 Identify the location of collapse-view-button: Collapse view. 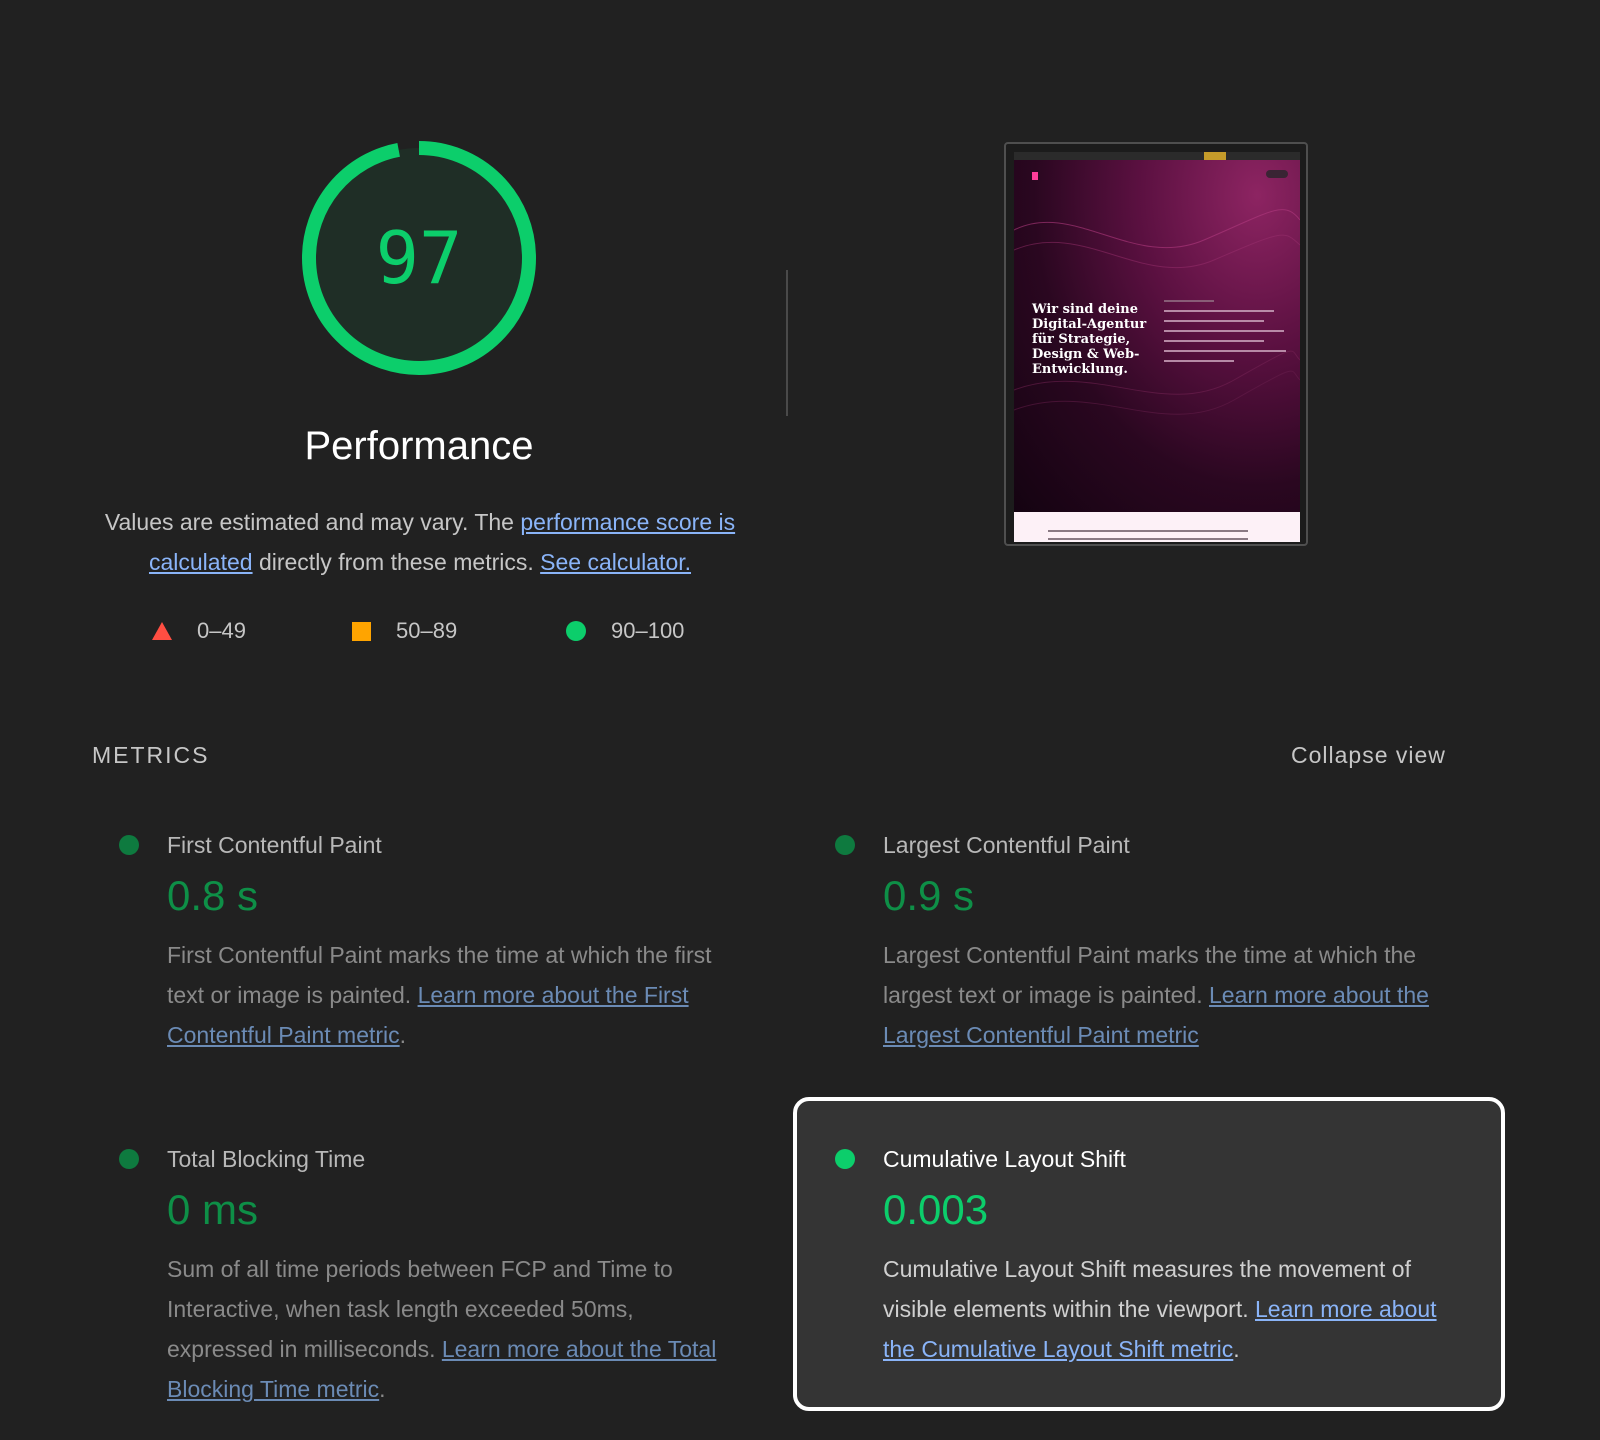
(1368, 755).